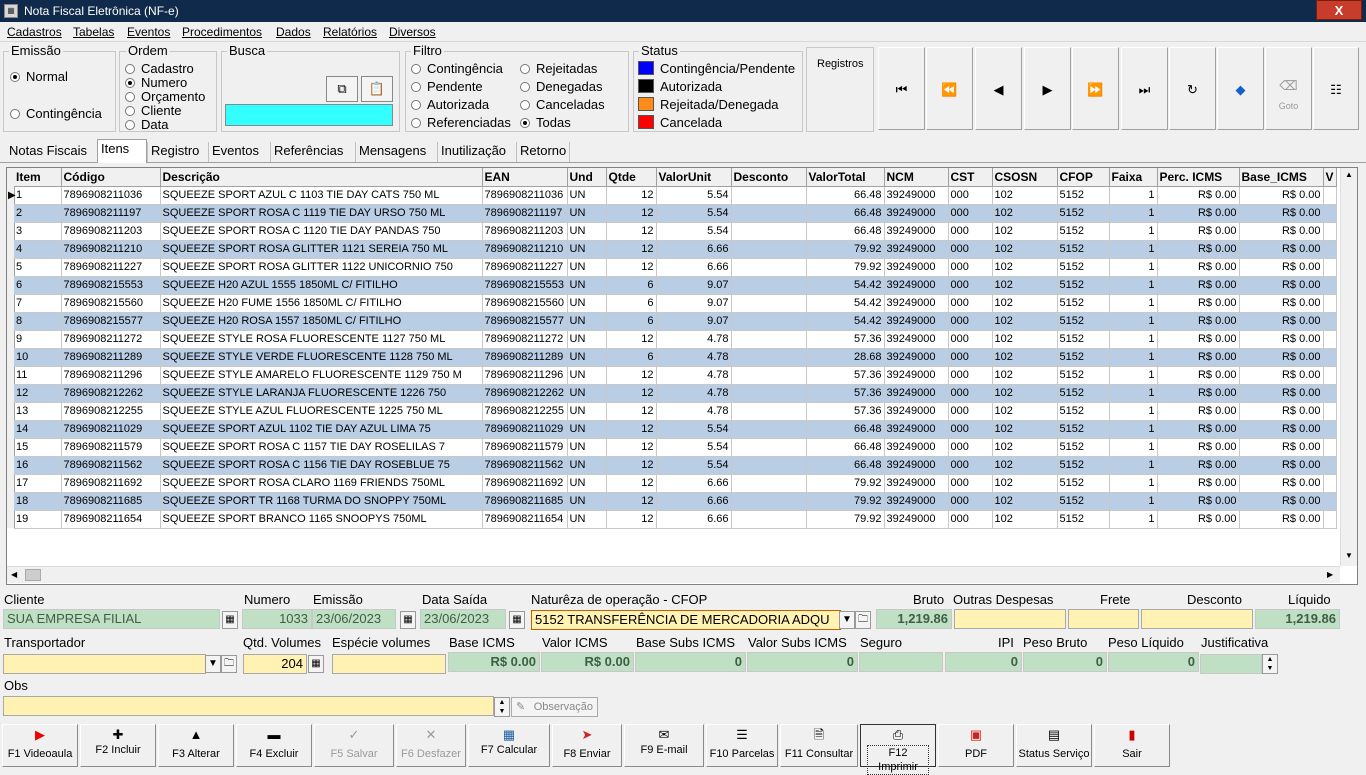  I want to click on ordem-data-radio: Data, so click(146, 124).